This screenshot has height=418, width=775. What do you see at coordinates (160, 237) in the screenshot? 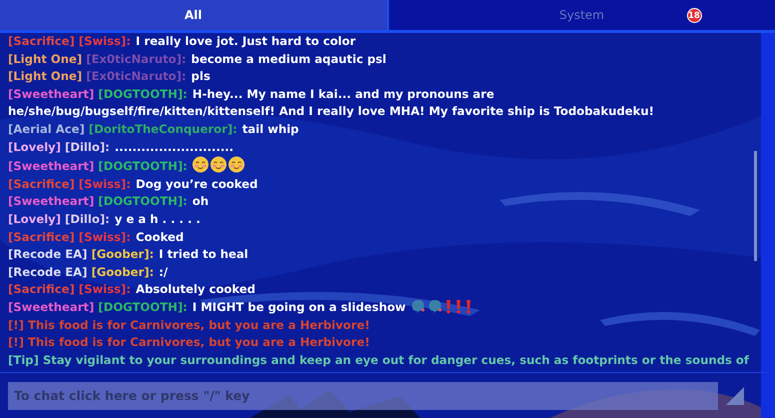
I see `chat-message: Cooked` at bounding box center [160, 237].